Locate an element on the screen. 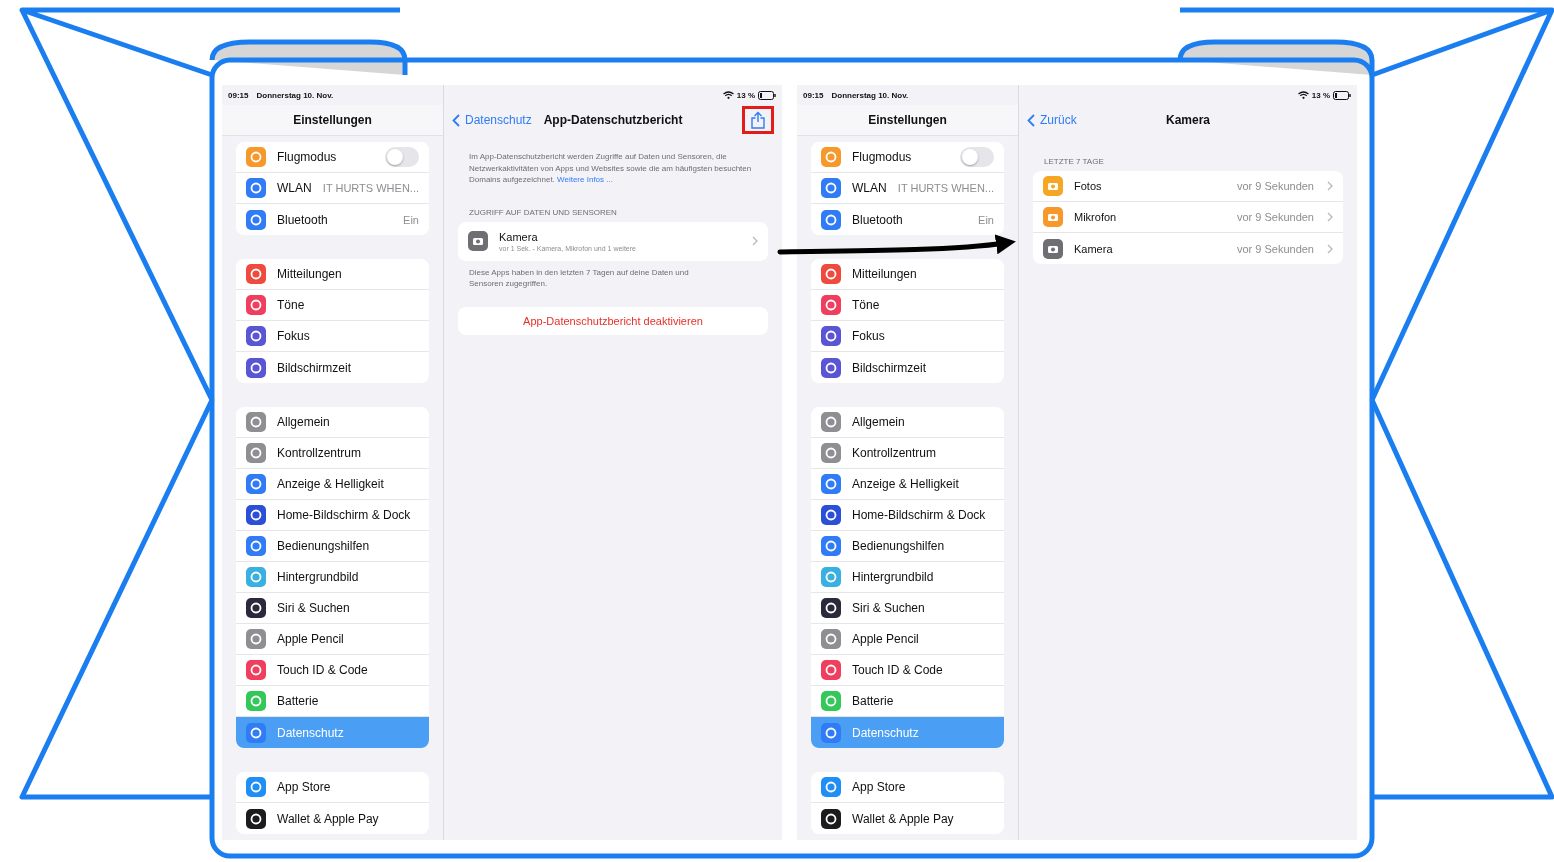 This screenshot has width=1554, height=862. back-button: Datenschutz is located at coordinates (492, 120).